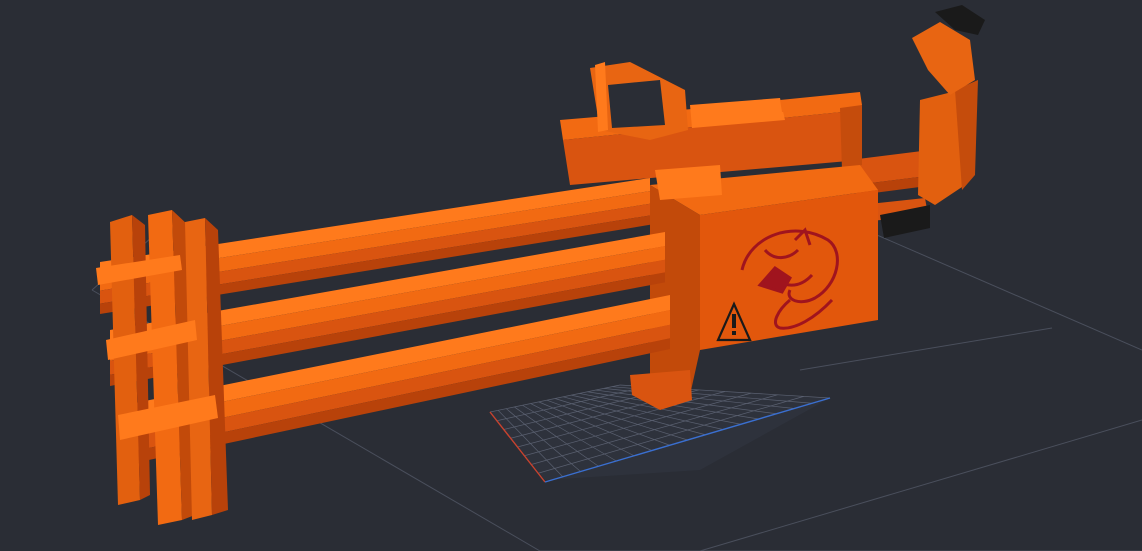 The image size is (1142, 551). Describe the element at coordinates (754, 287) in the screenshot. I see `housing` at that location.